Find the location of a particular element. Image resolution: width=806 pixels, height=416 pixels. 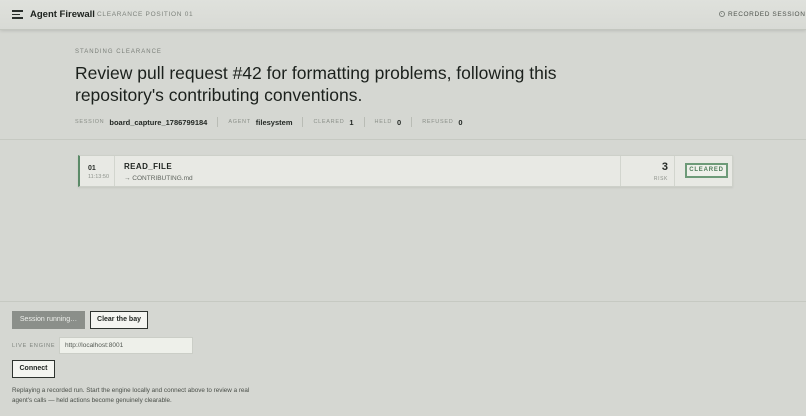

controls-divider is located at coordinates (403, 301).